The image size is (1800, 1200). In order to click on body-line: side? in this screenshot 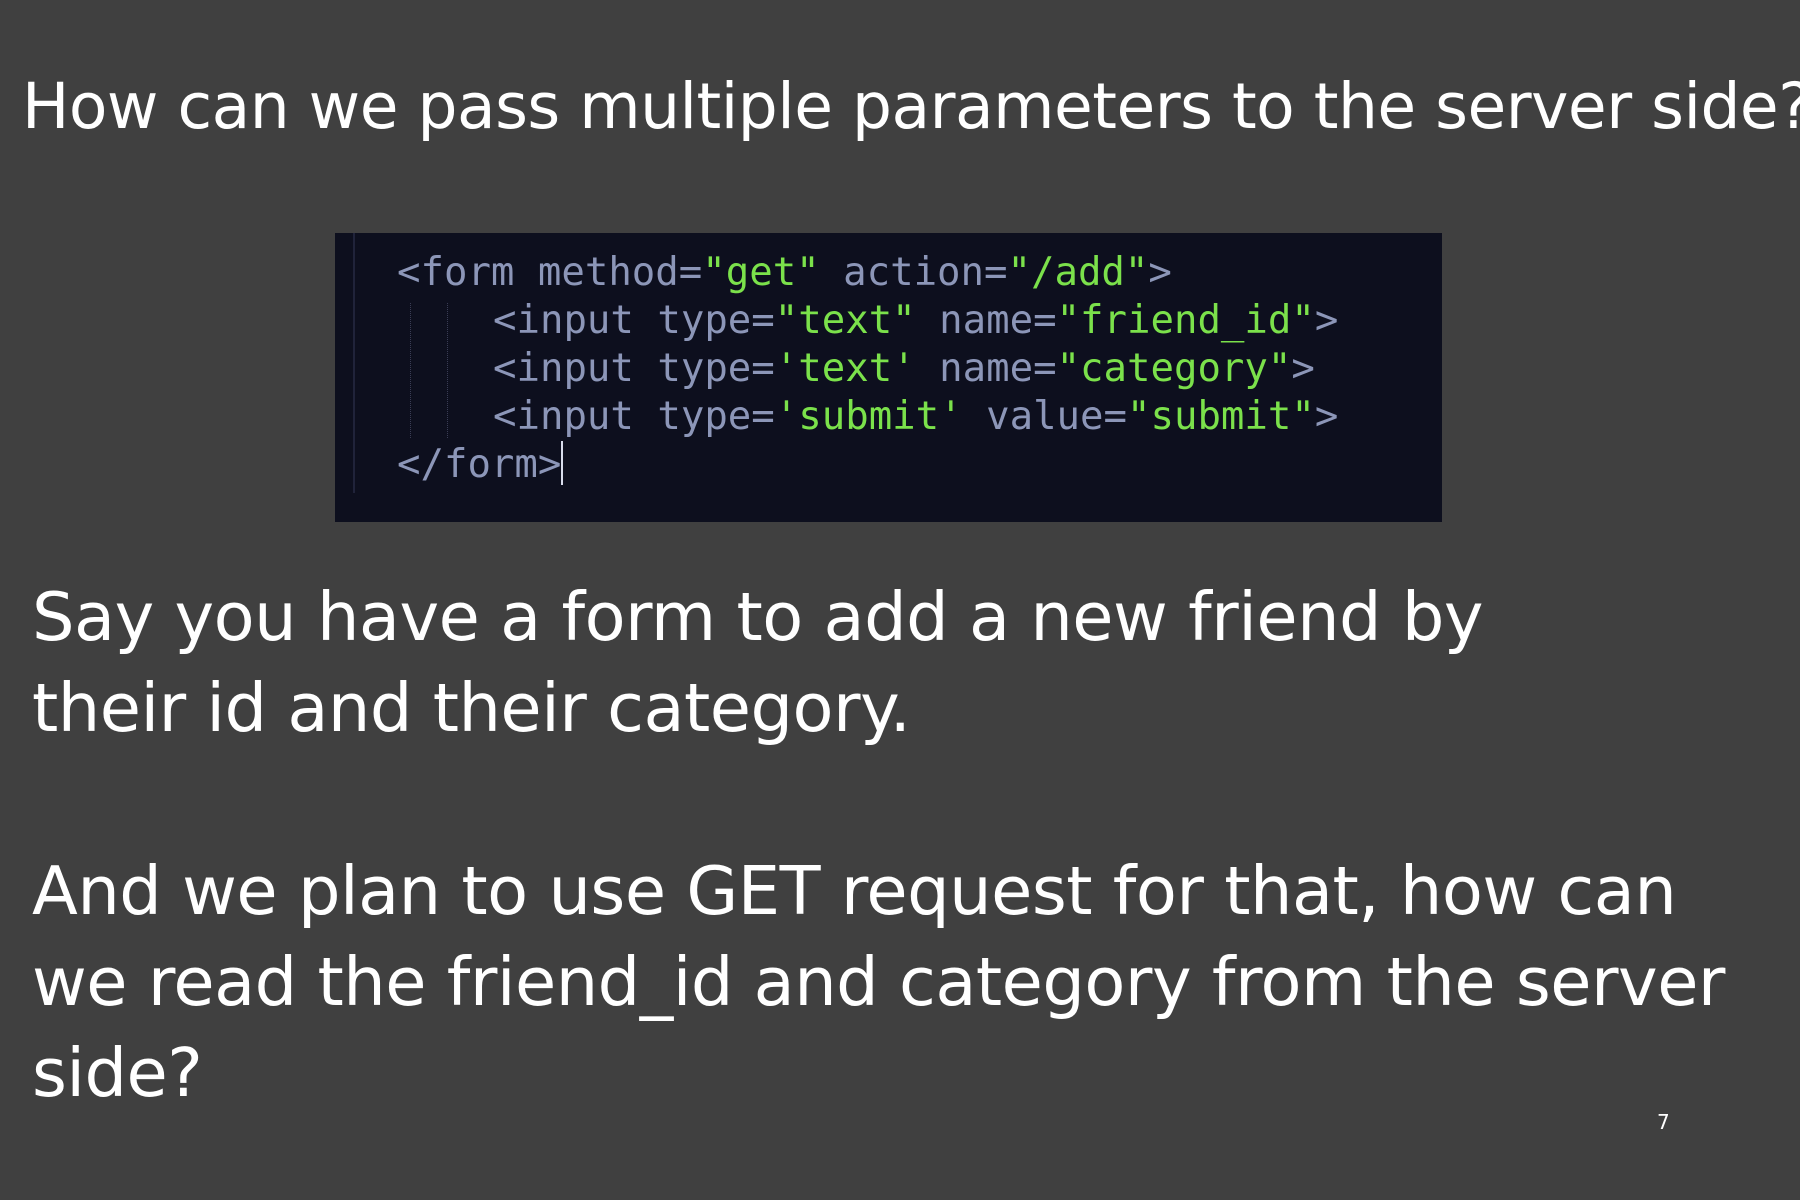, I will do `click(117, 1073)`.